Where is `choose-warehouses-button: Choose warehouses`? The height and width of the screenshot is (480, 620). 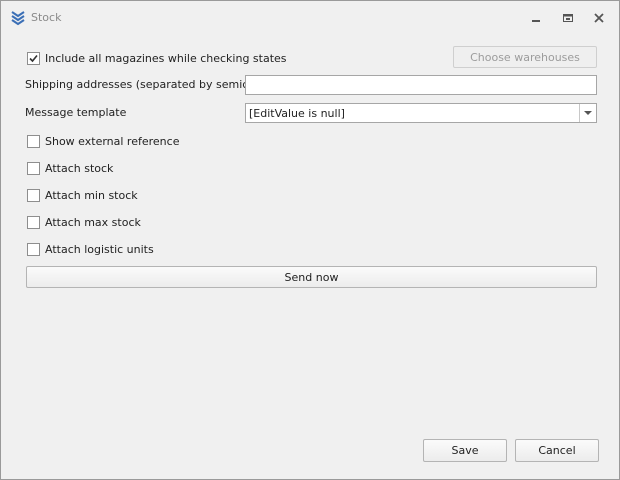 choose-warehouses-button: Choose warehouses is located at coordinates (525, 57).